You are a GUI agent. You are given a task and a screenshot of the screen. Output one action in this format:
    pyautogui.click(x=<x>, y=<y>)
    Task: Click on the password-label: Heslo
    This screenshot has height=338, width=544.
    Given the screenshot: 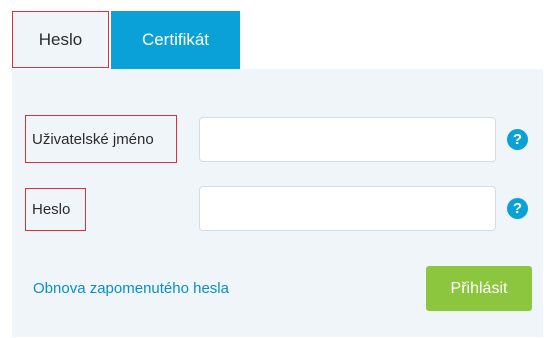 What is the action you would take?
    pyautogui.click(x=55, y=209)
    